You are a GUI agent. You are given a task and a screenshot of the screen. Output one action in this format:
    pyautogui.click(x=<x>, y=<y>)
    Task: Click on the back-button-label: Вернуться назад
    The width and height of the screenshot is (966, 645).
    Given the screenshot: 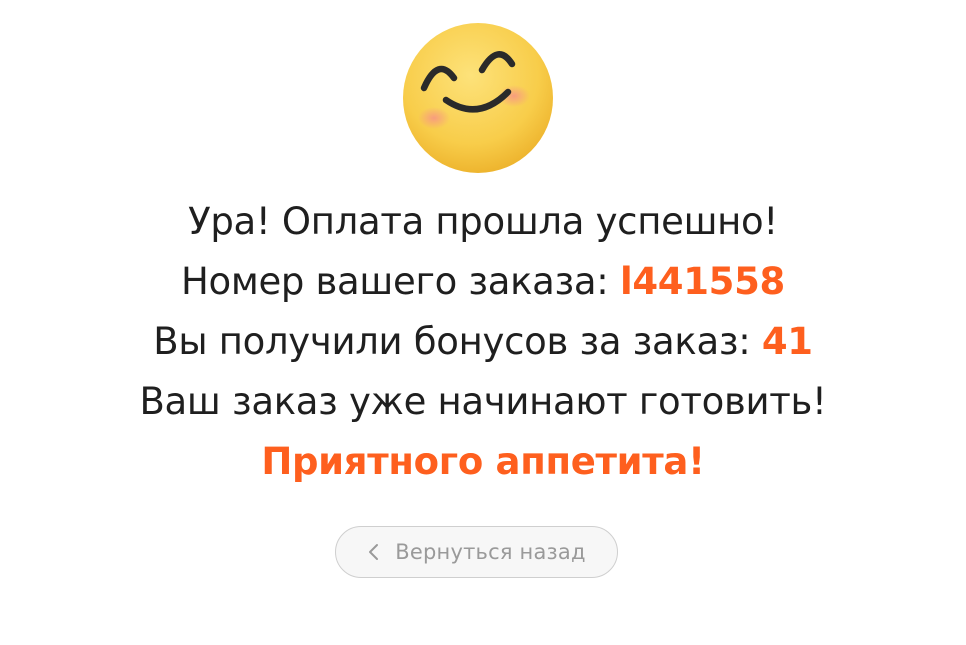 What is the action you would take?
    pyautogui.click(x=490, y=552)
    